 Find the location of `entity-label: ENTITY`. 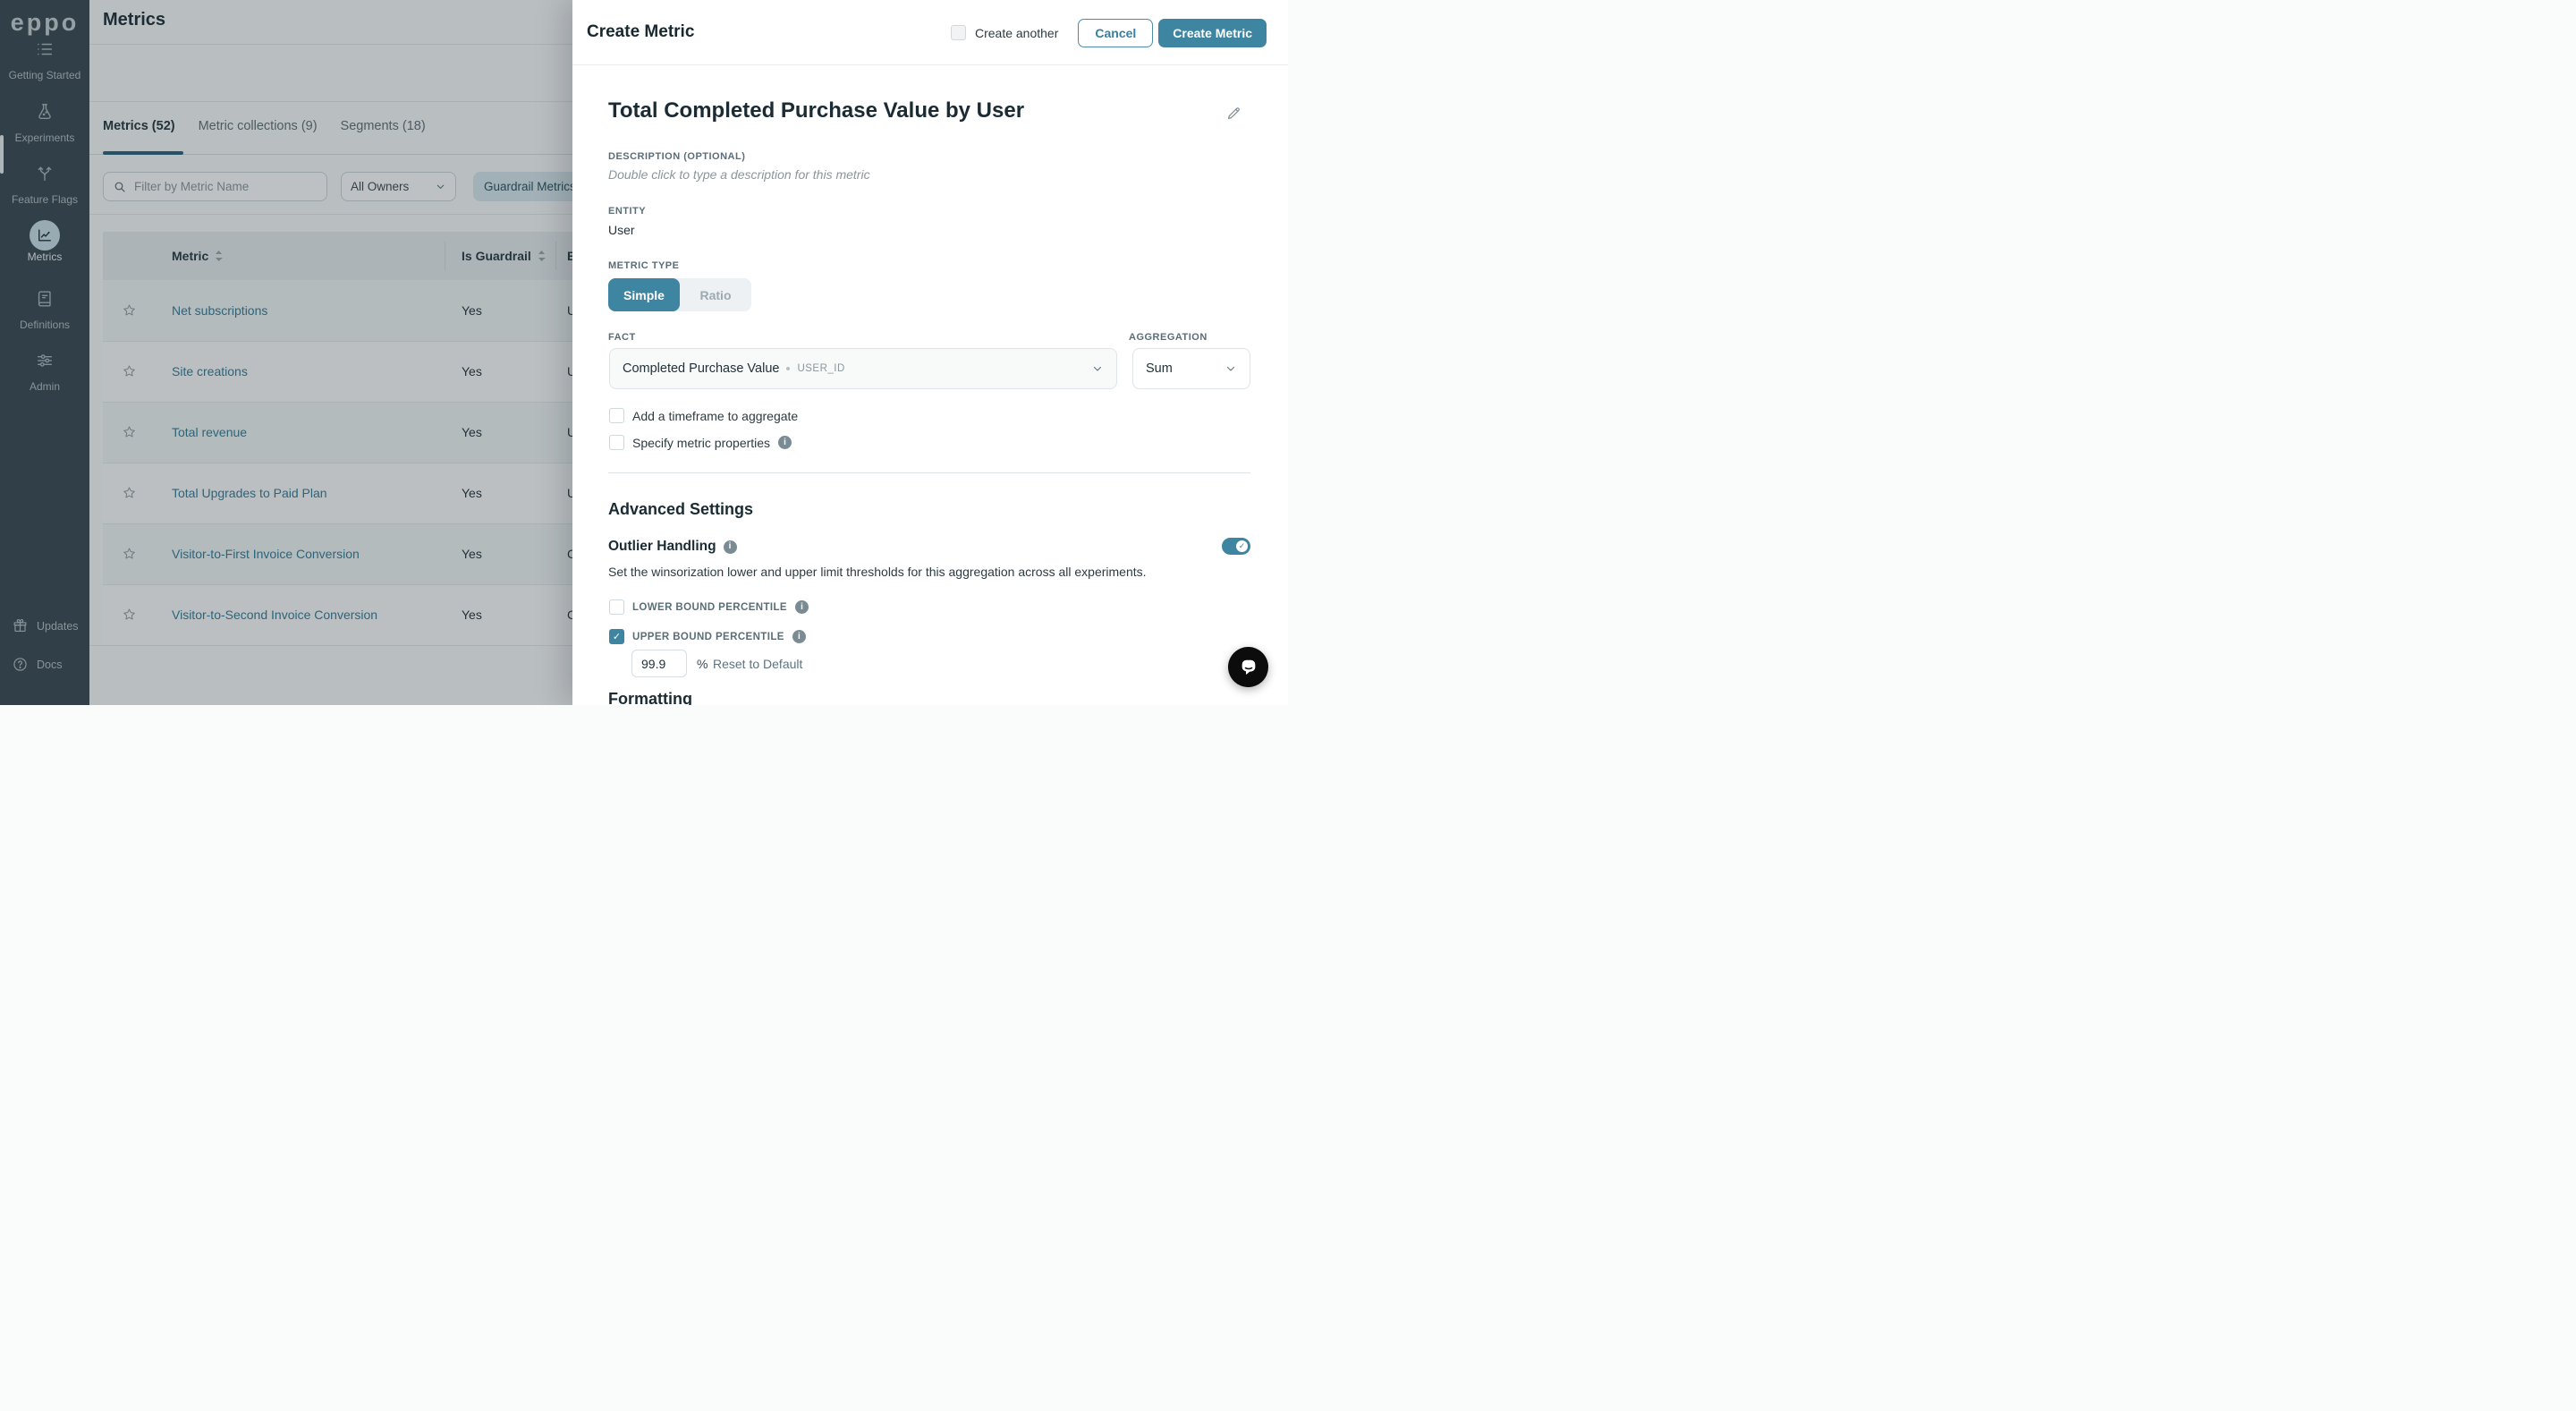

entity-label: ENTITY is located at coordinates (627, 211).